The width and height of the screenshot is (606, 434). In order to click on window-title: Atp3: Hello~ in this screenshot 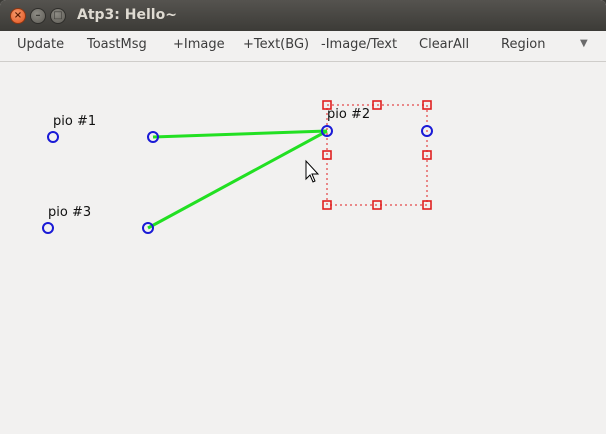, I will do `click(127, 15)`.